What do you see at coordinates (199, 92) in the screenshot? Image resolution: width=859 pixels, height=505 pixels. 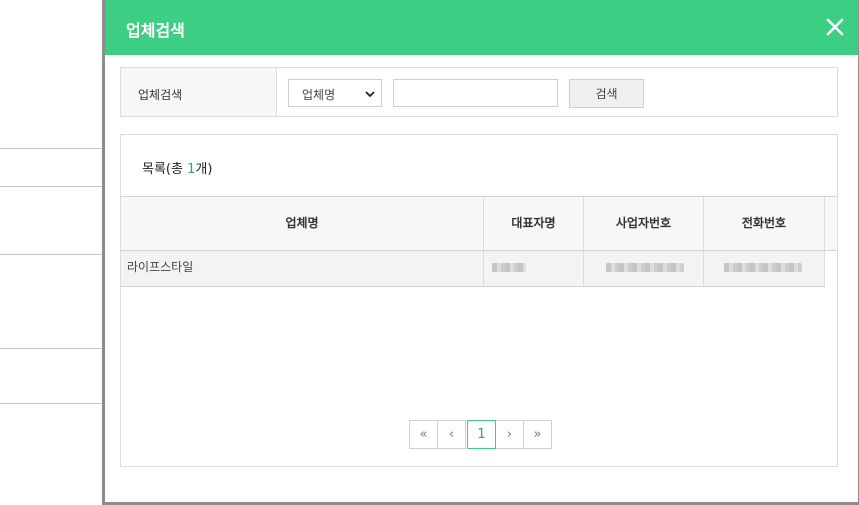 I see `search-label-cell: 업체검색` at bounding box center [199, 92].